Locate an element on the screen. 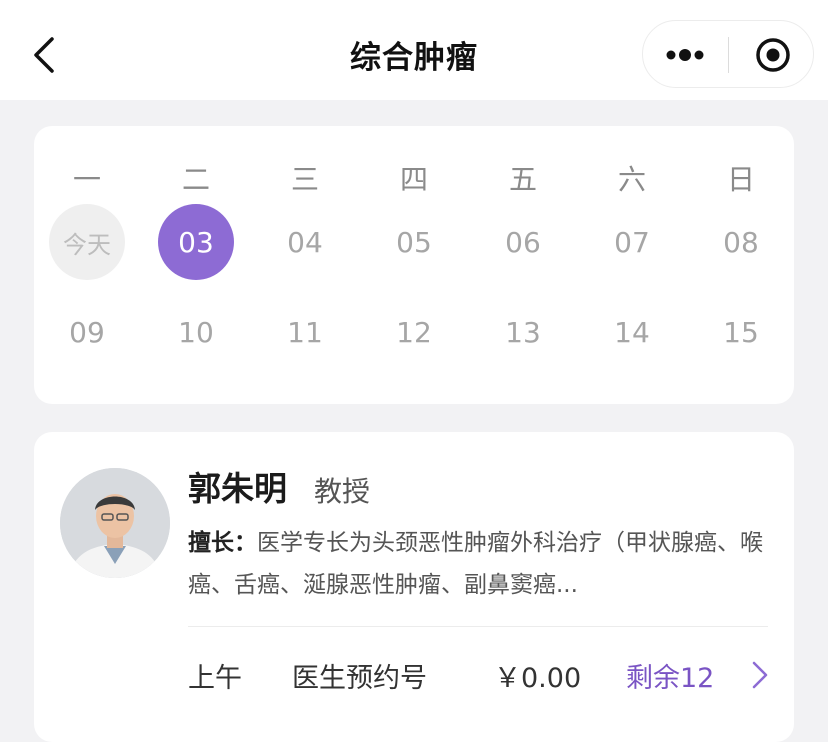 The image size is (828, 742). weekday-label: 日 is located at coordinates (740, 179).